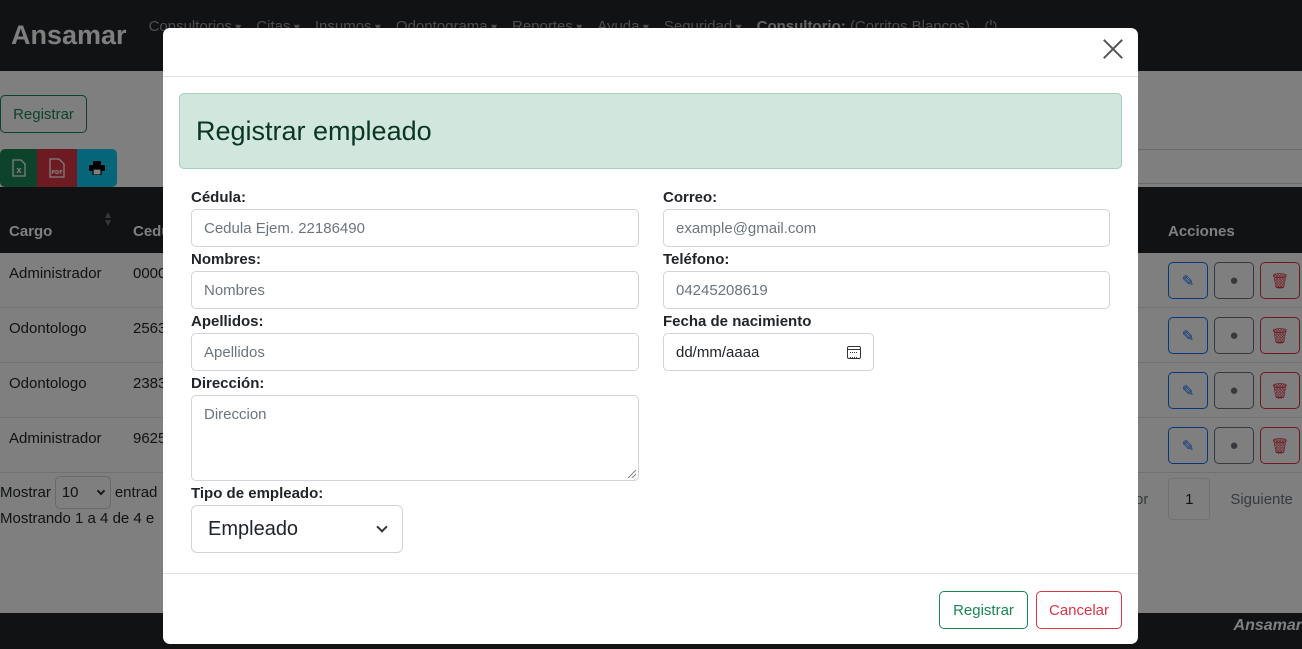 The height and width of the screenshot is (649, 1302). I want to click on fecha-nacimiento-input: dd/mm/aaaa, so click(768, 352).